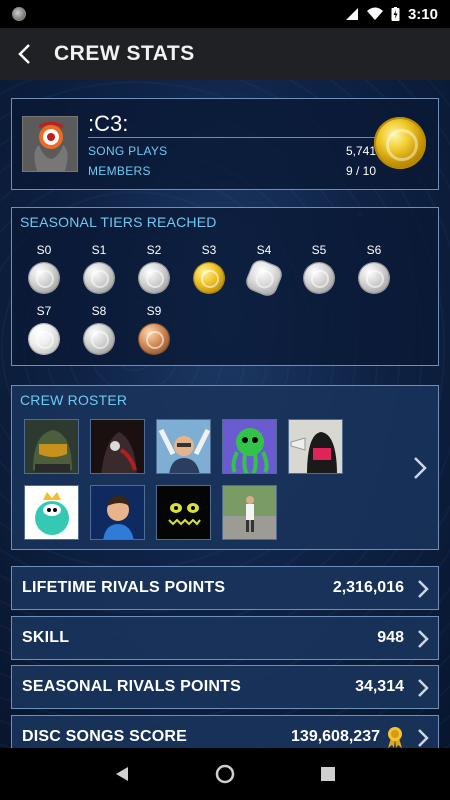 Image resolution: width=450 pixels, height=800 pixels. Describe the element at coordinates (19, 14) in the screenshot. I see `camera-notch-icon` at that location.